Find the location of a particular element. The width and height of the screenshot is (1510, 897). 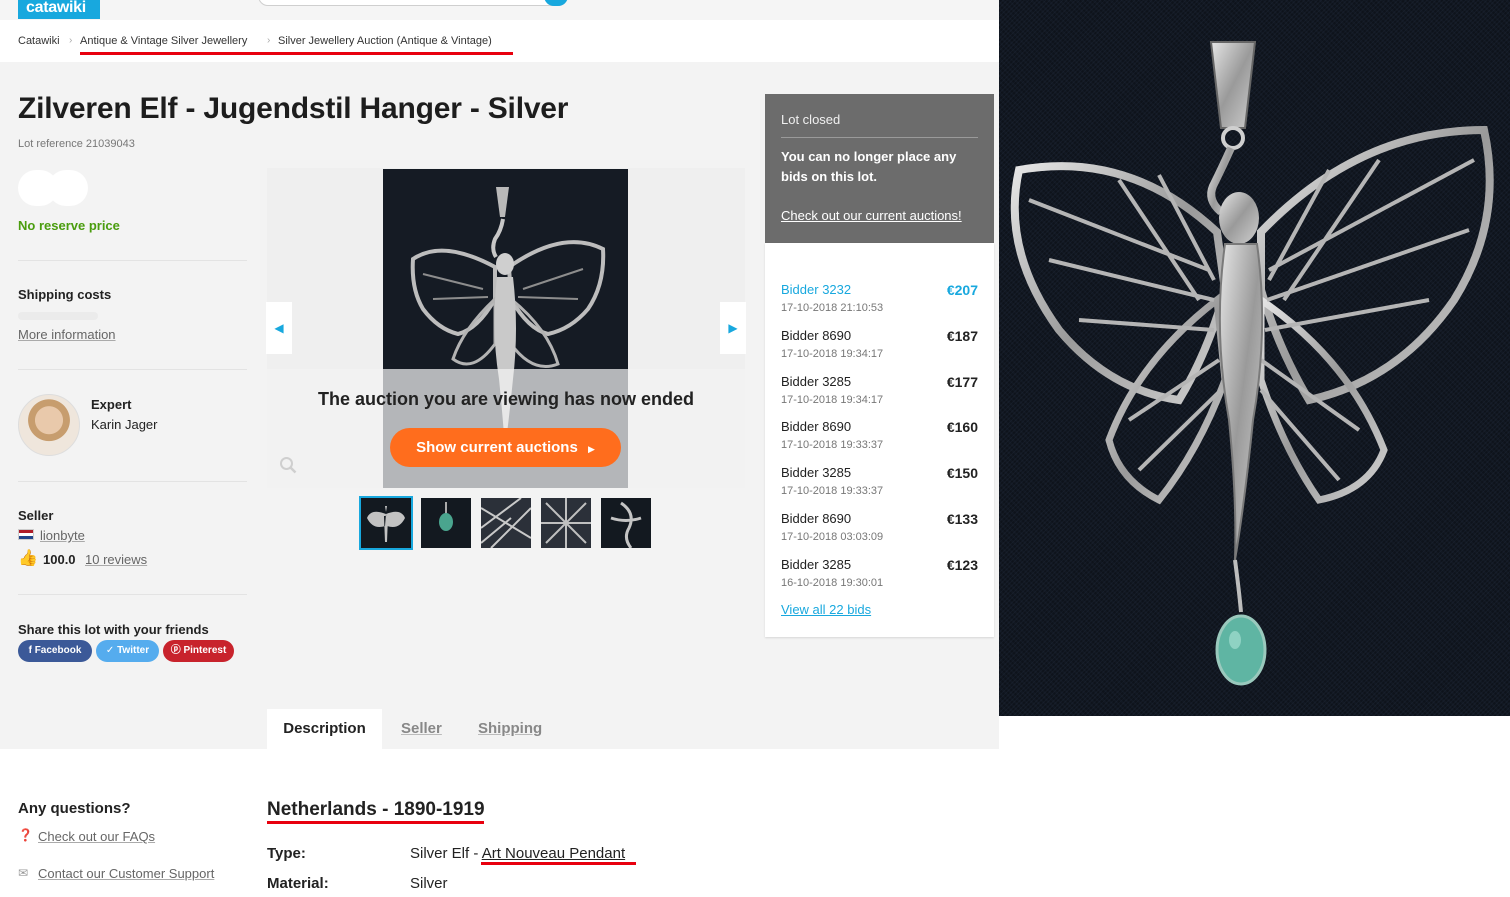

bid-amount: €207 is located at coordinates (962, 290).